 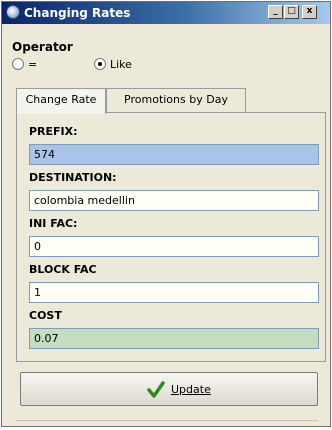 What do you see at coordinates (53, 223) in the screenshot?
I see `ini-fac-label: INI FAC:` at bounding box center [53, 223].